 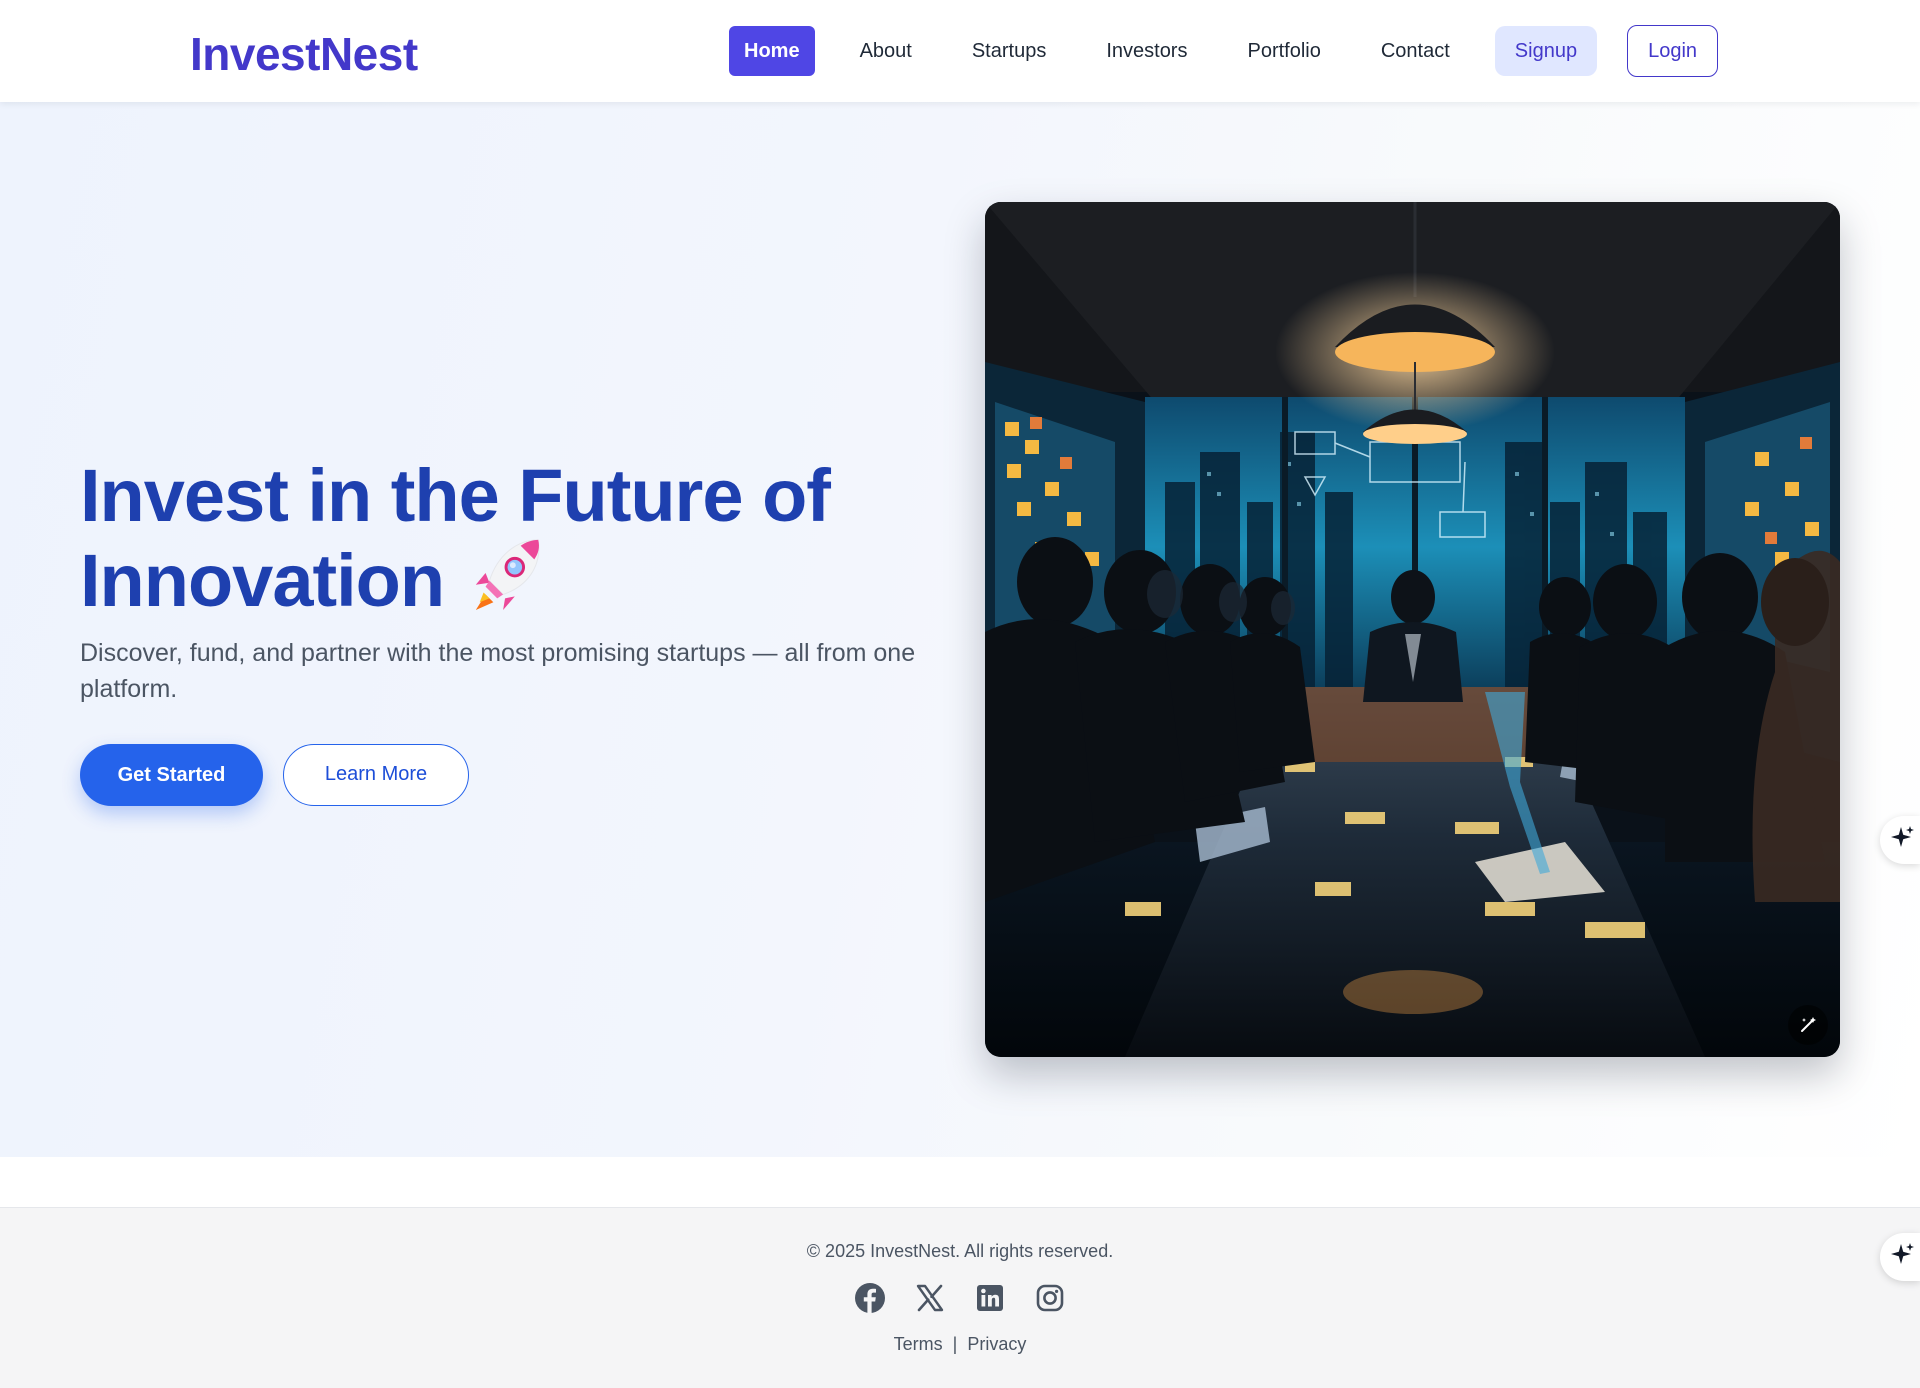 What do you see at coordinates (507, 579) in the screenshot?
I see `rocket-icon` at bounding box center [507, 579].